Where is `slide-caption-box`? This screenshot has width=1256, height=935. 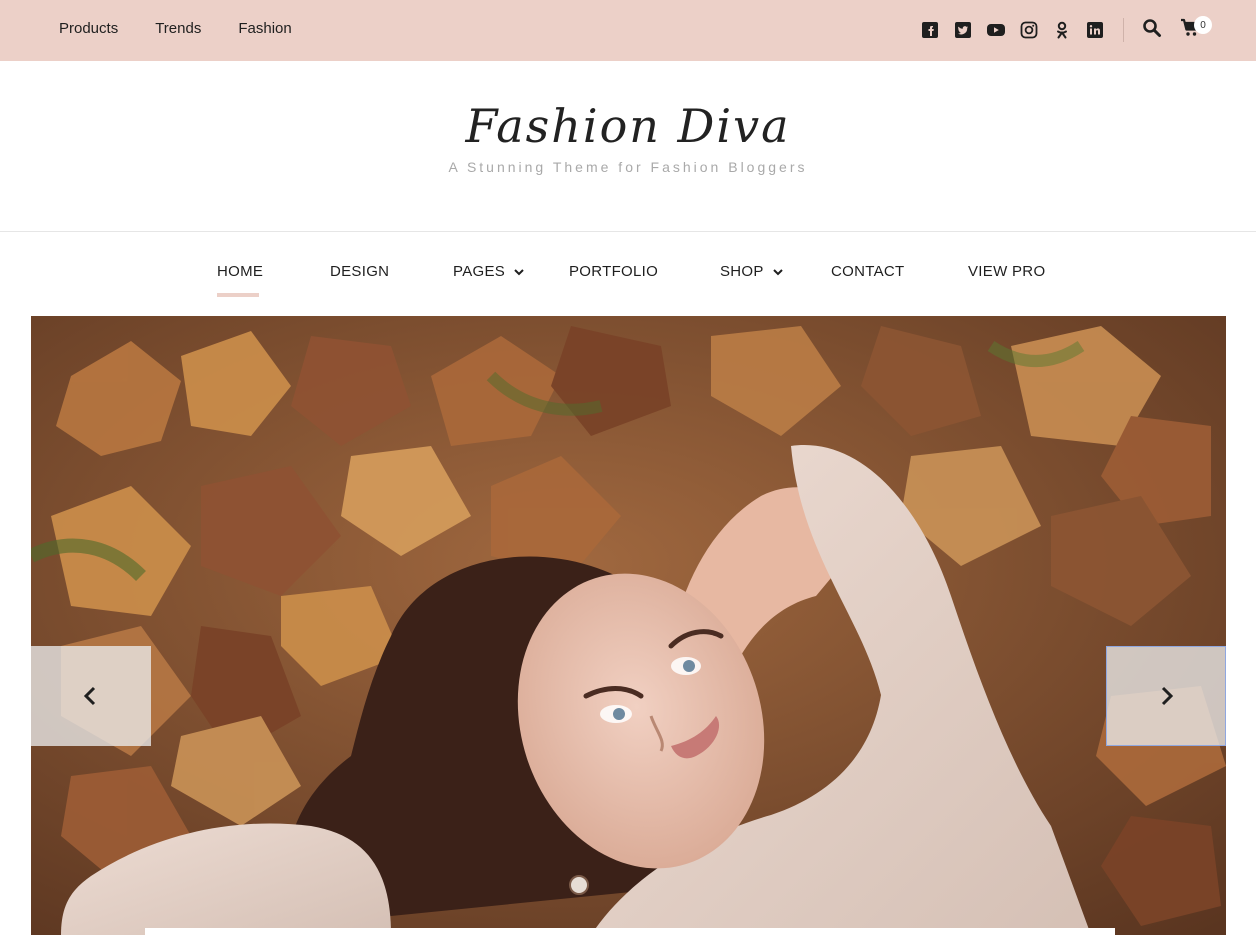 slide-caption-box is located at coordinates (630, 931).